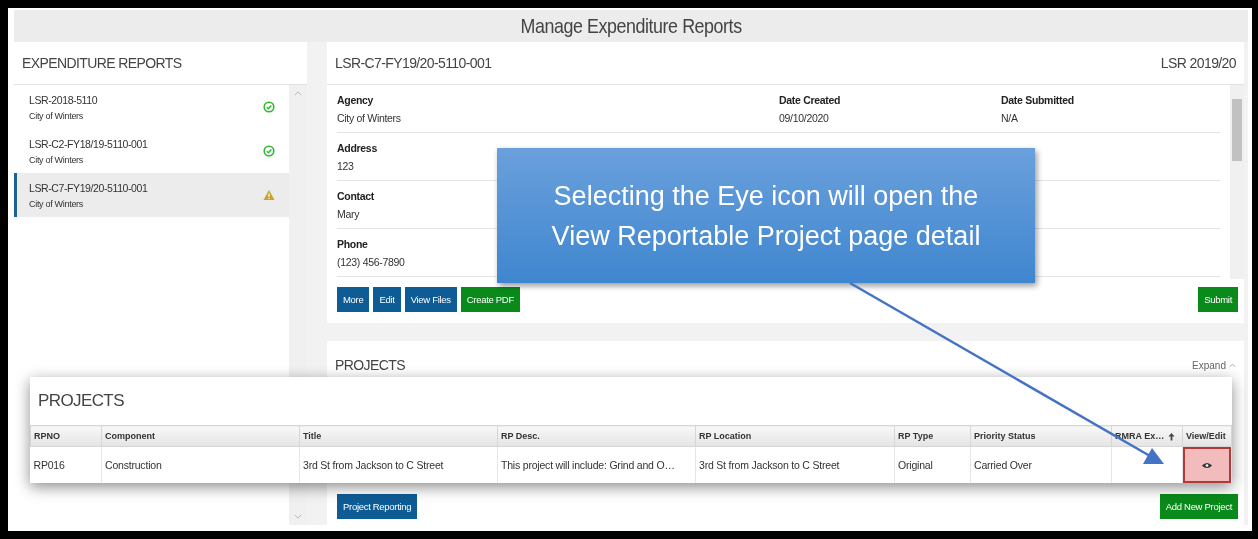 Image resolution: width=1258 pixels, height=539 pixels. I want to click on report-id: LSR-C7-FY19/20-5110-001, so click(413, 63).